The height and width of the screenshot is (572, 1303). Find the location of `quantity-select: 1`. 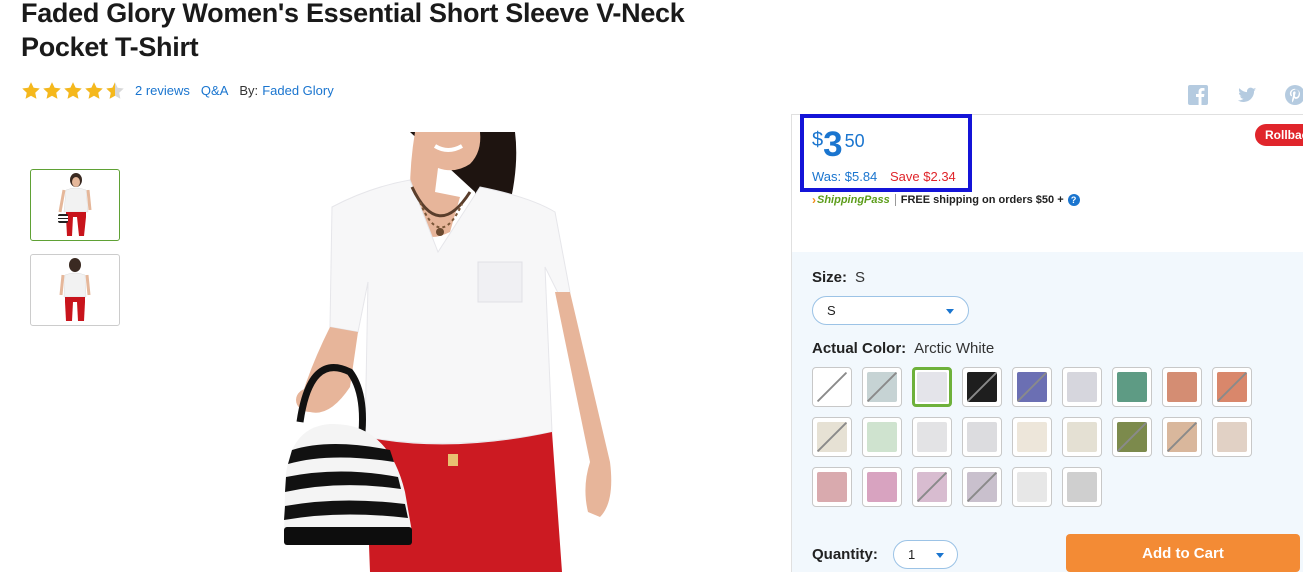

quantity-select: 1 is located at coordinates (925, 554).